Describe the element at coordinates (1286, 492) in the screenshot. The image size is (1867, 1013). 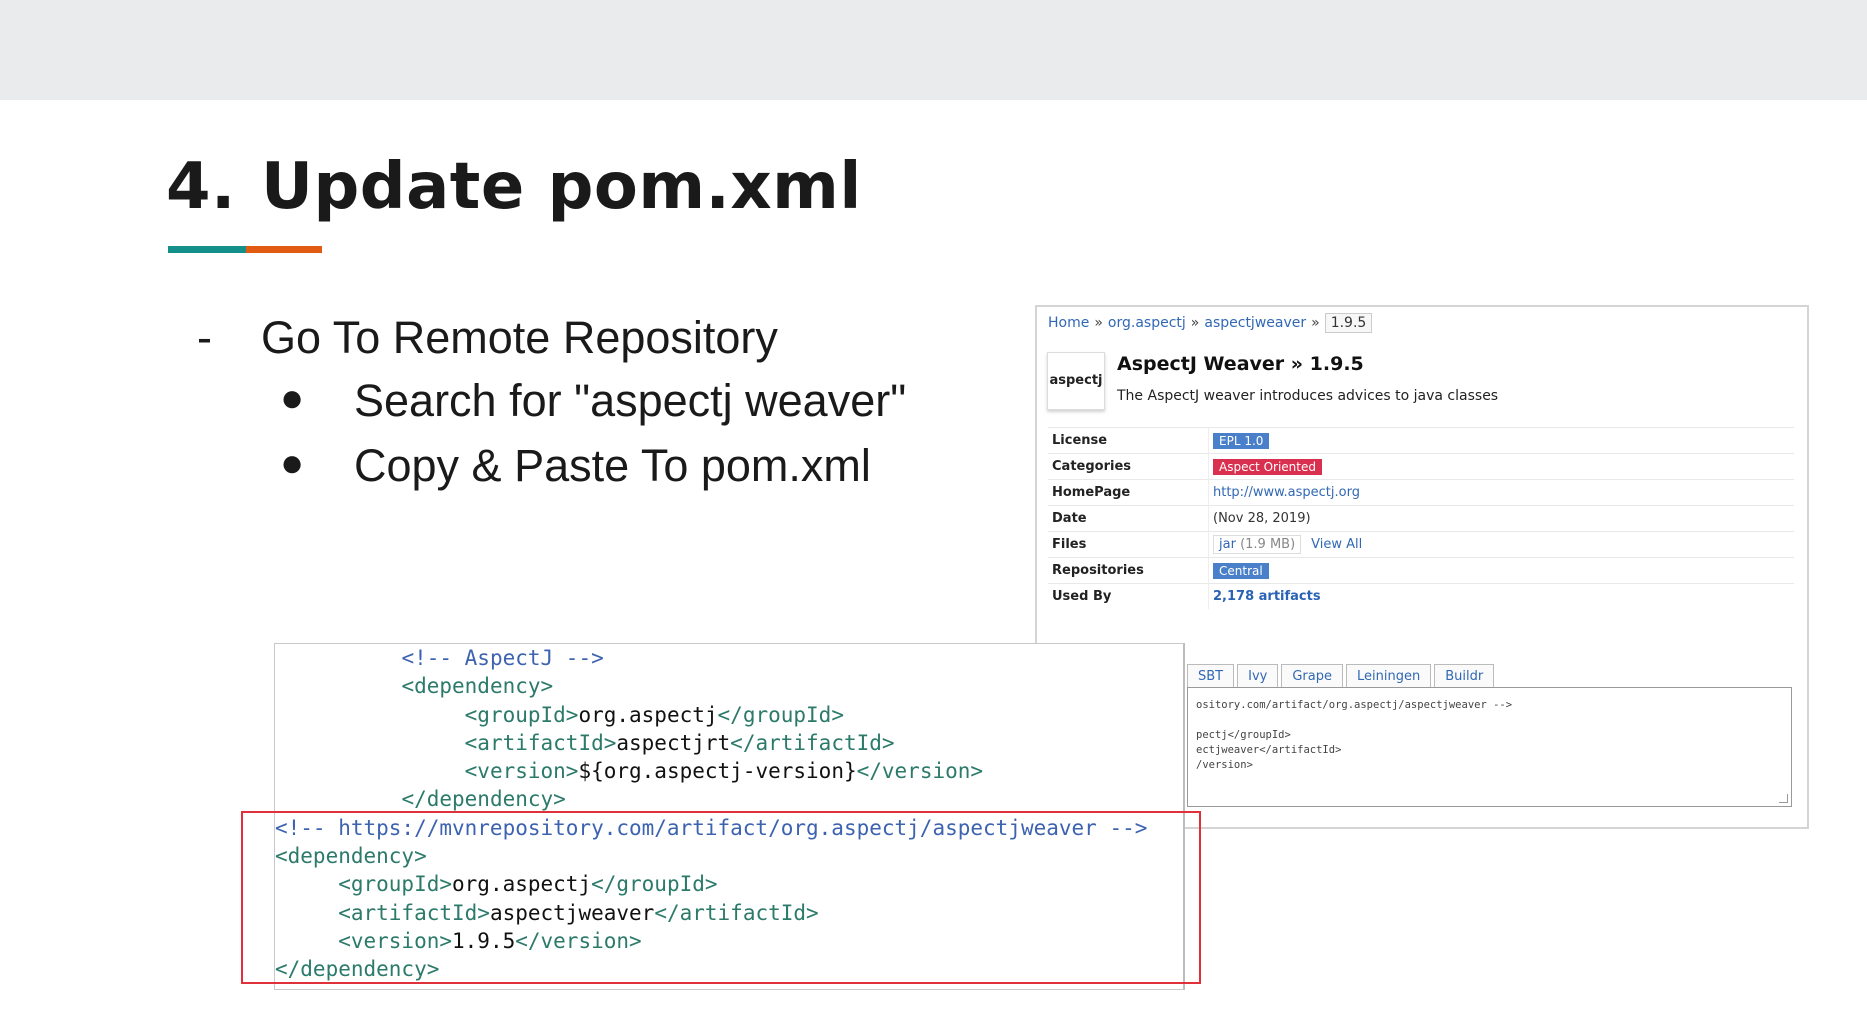
I see `homepage-link: http://www.aspectj.org` at that location.